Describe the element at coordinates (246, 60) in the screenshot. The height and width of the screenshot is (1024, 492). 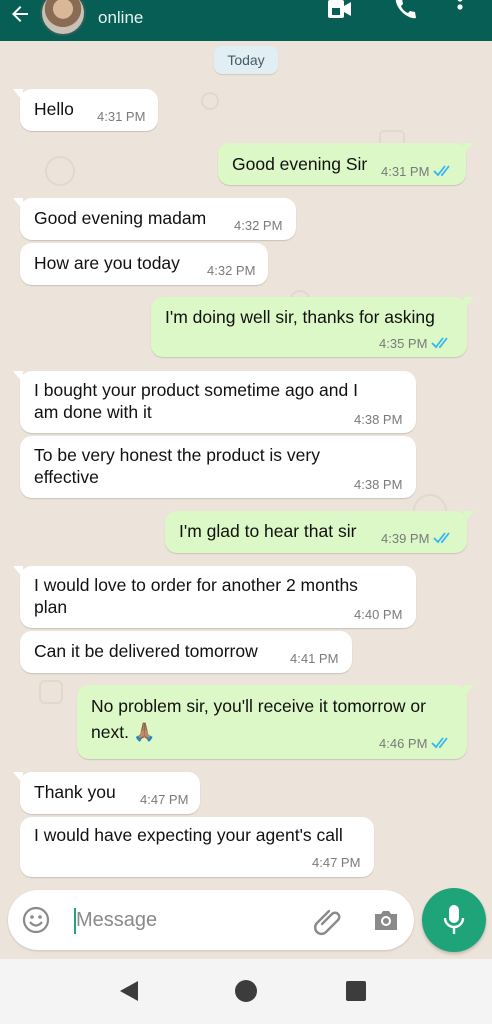
I see `date-separator: Today` at that location.